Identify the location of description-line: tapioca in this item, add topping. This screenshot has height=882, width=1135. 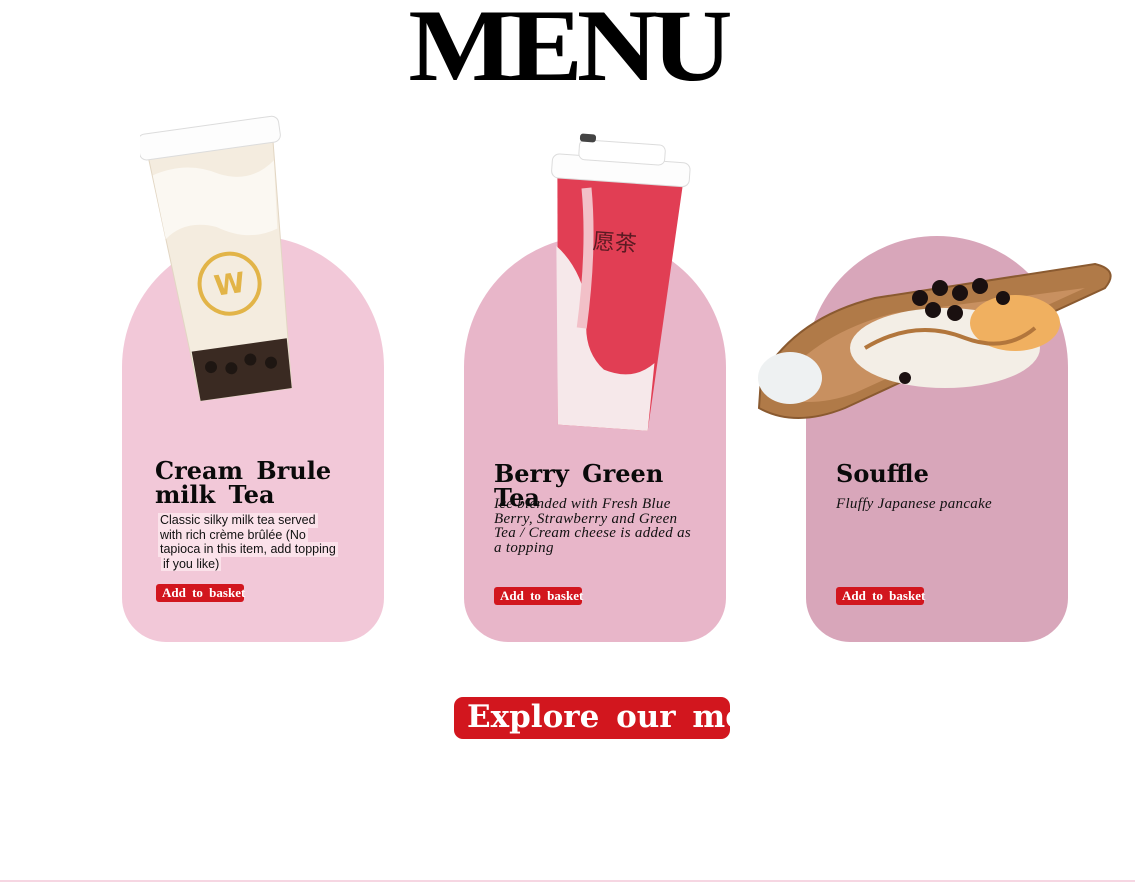
(248, 549).